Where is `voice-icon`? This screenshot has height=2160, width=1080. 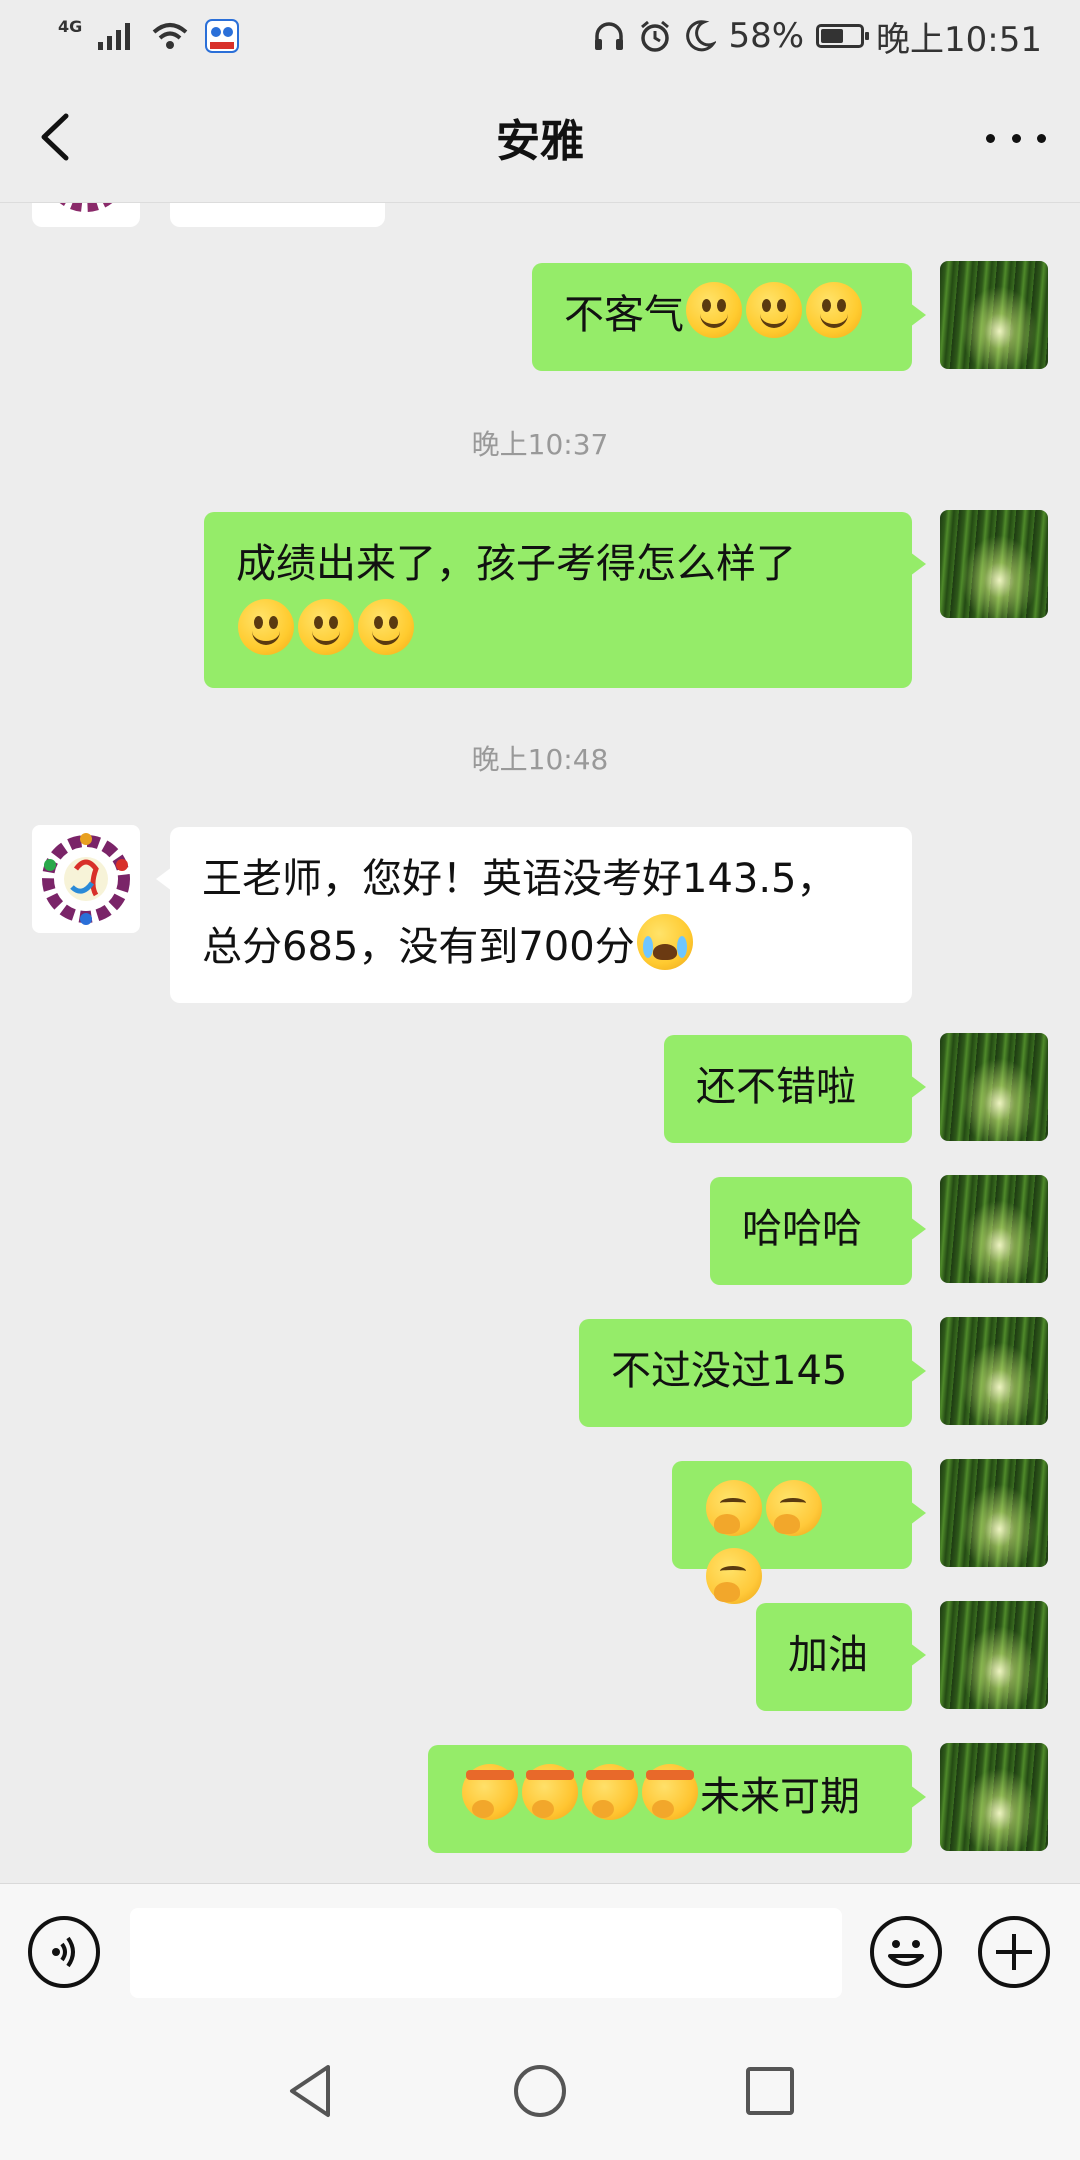
voice-icon is located at coordinates (63, 1952).